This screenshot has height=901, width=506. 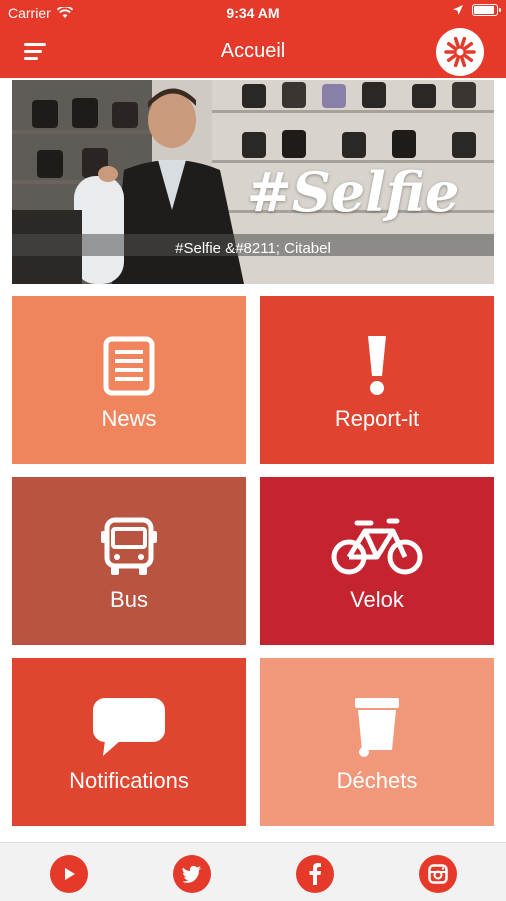 I want to click on exclamation-icon, so click(x=377, y=365).